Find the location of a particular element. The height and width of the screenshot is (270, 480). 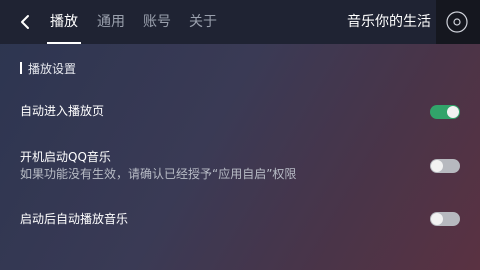

brand-slogan: 音乐你的生活 is located at coordinates (389, 22).